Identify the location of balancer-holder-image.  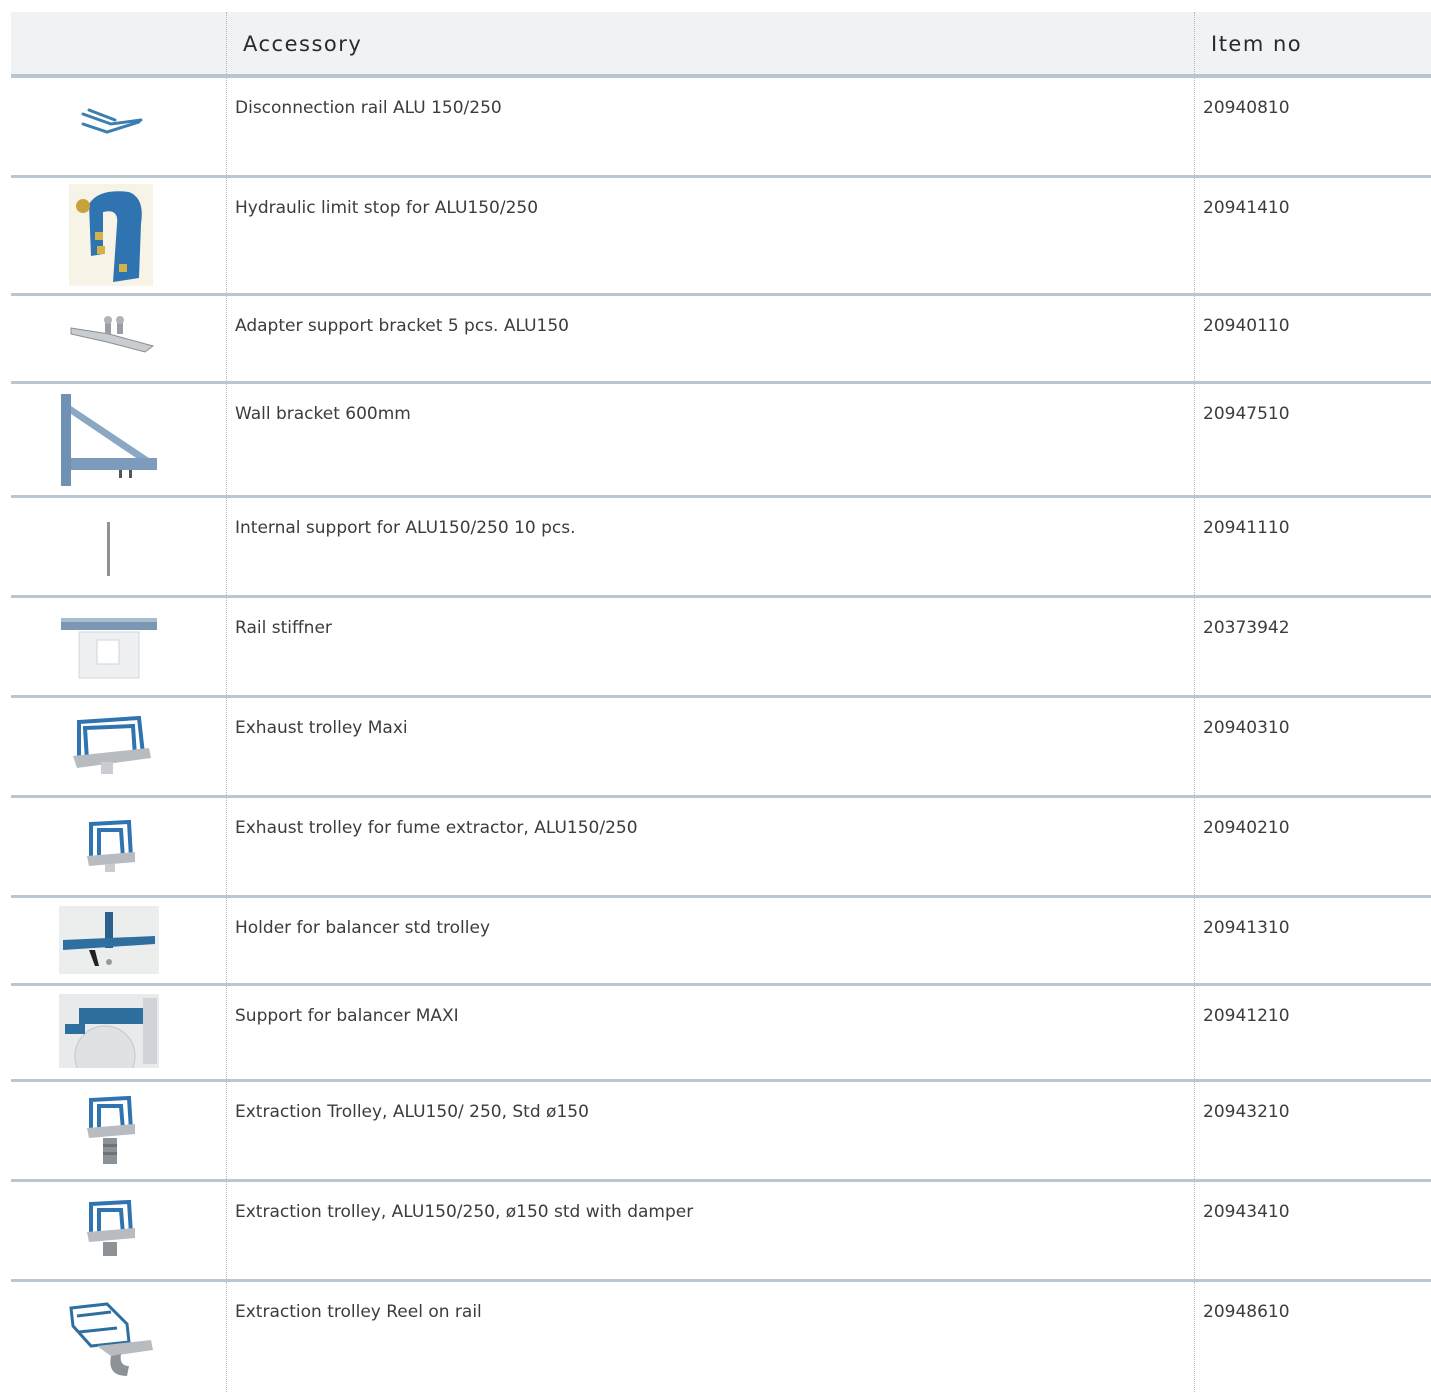
(109, 940).